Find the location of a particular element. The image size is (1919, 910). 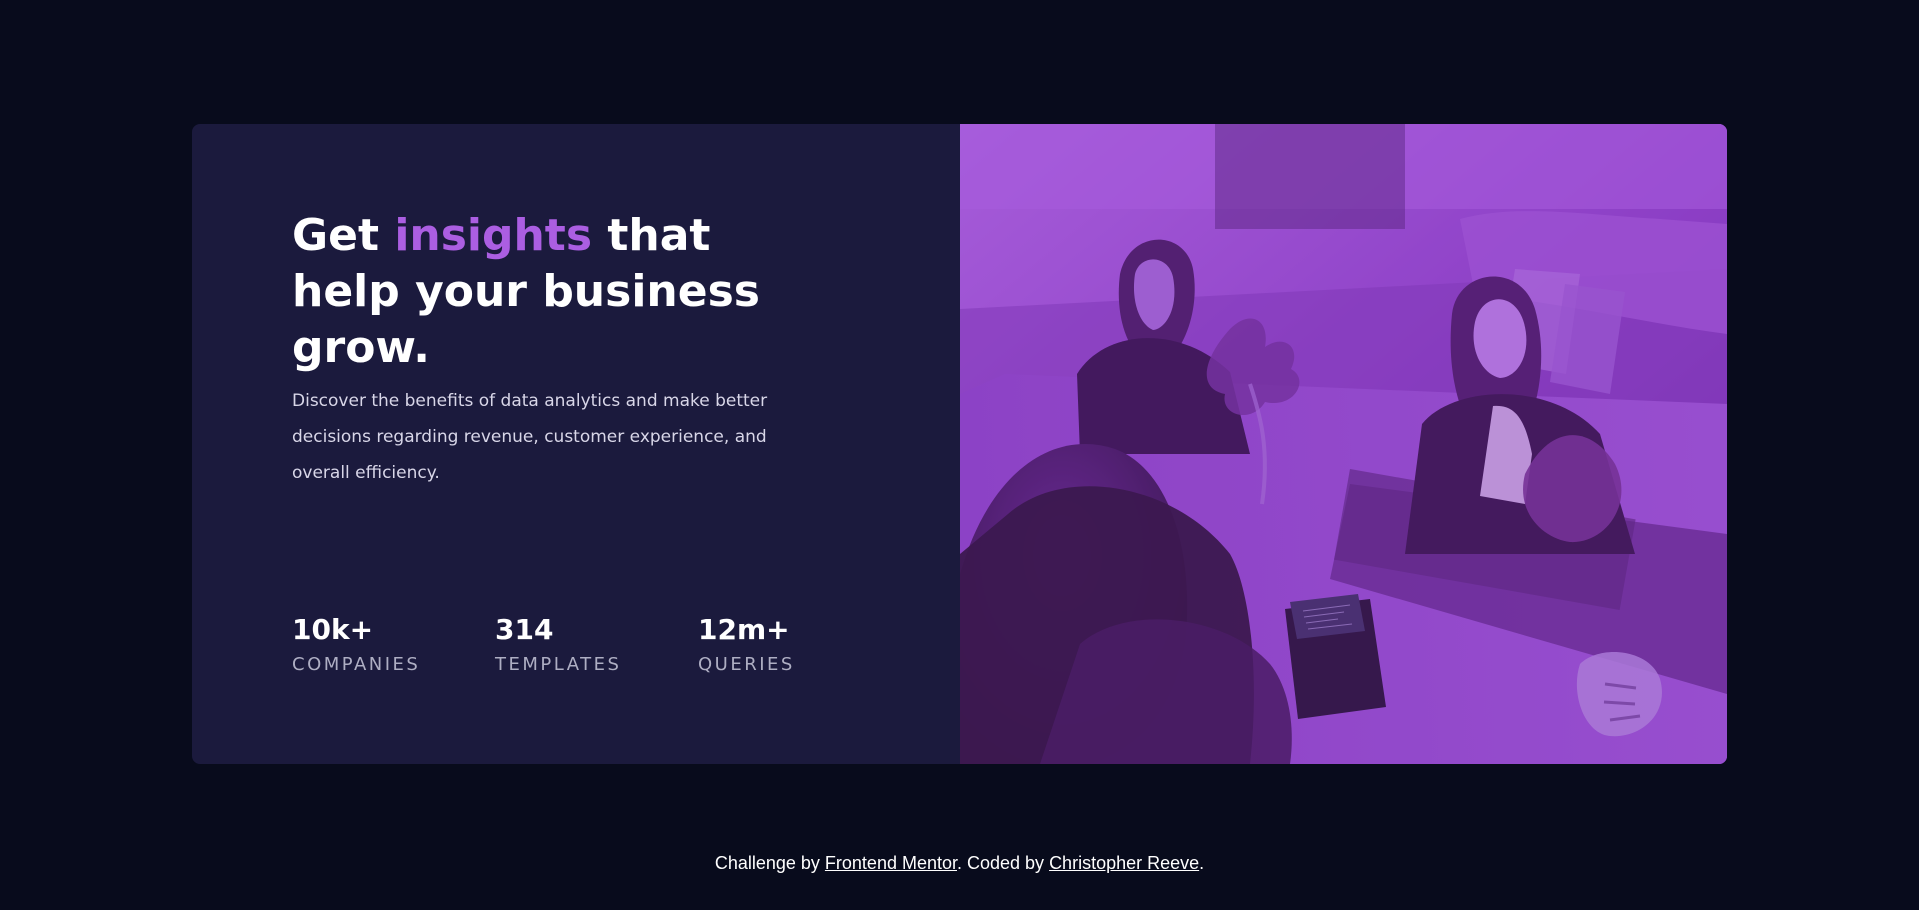

stat-value: 314 is located at coordinates (524, 629).